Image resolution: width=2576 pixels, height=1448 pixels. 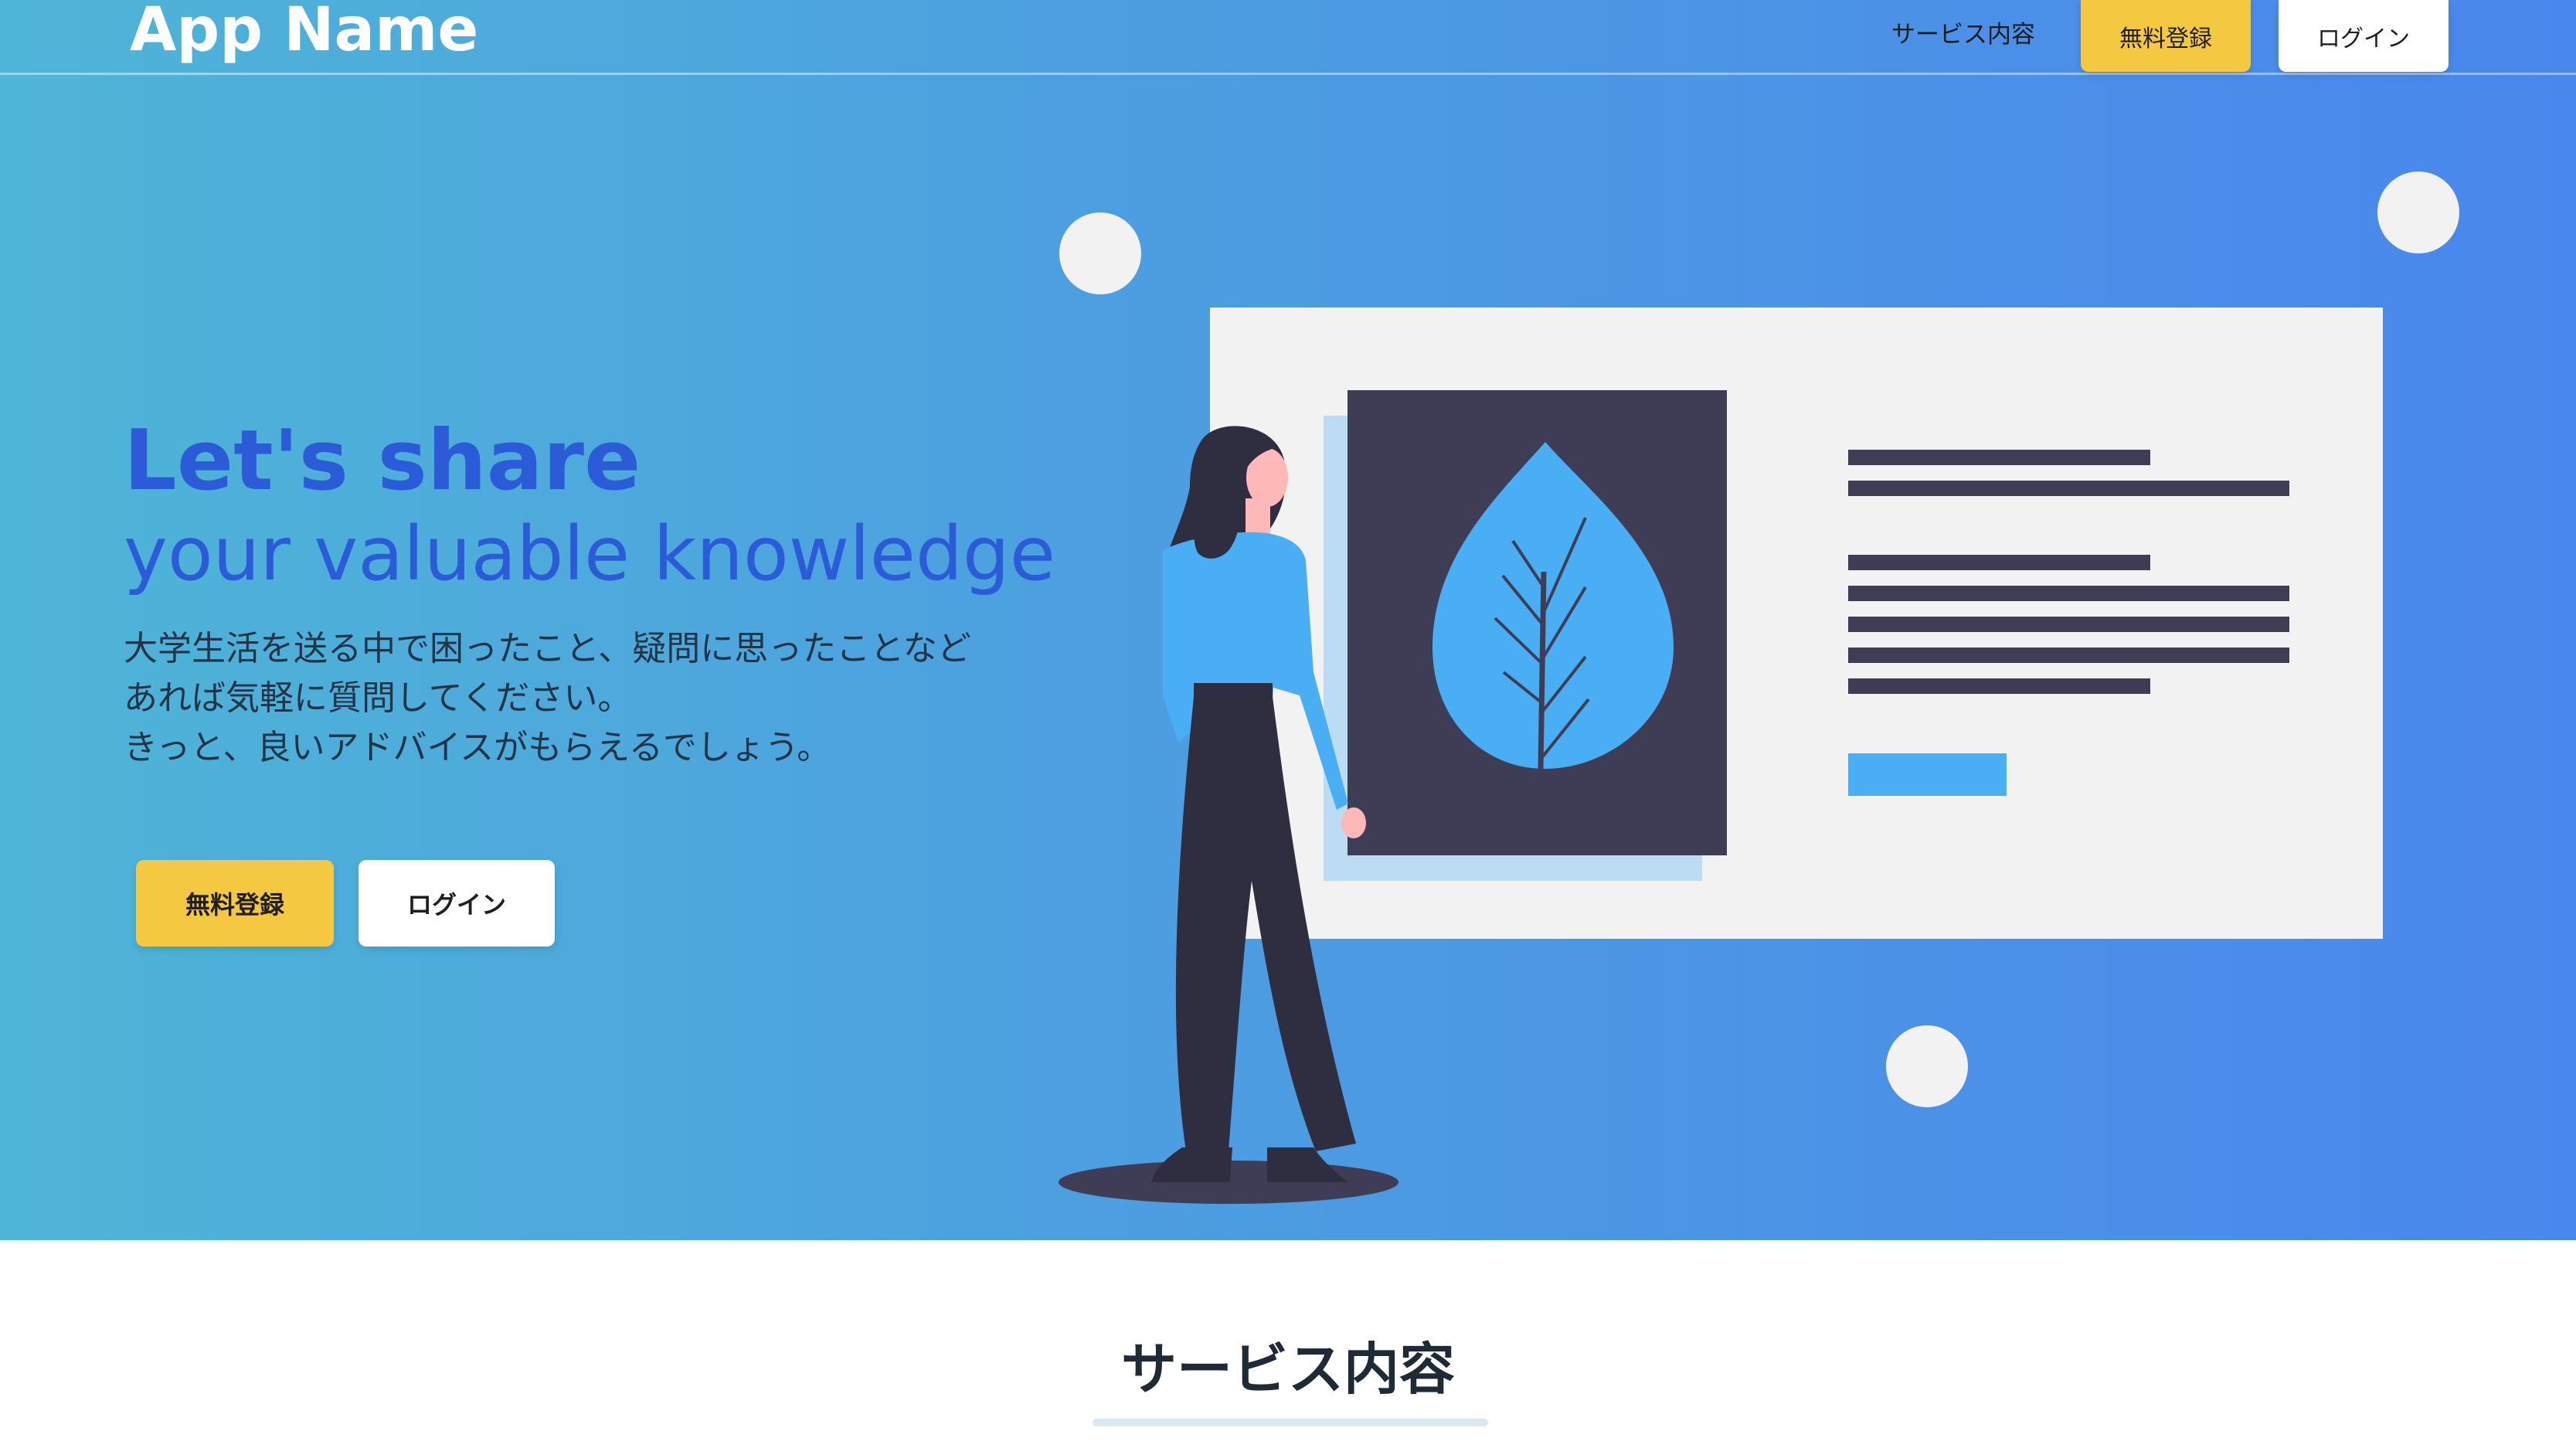 I want to click on section-title-service: サービス内容, so click(x=1287, y=1369).